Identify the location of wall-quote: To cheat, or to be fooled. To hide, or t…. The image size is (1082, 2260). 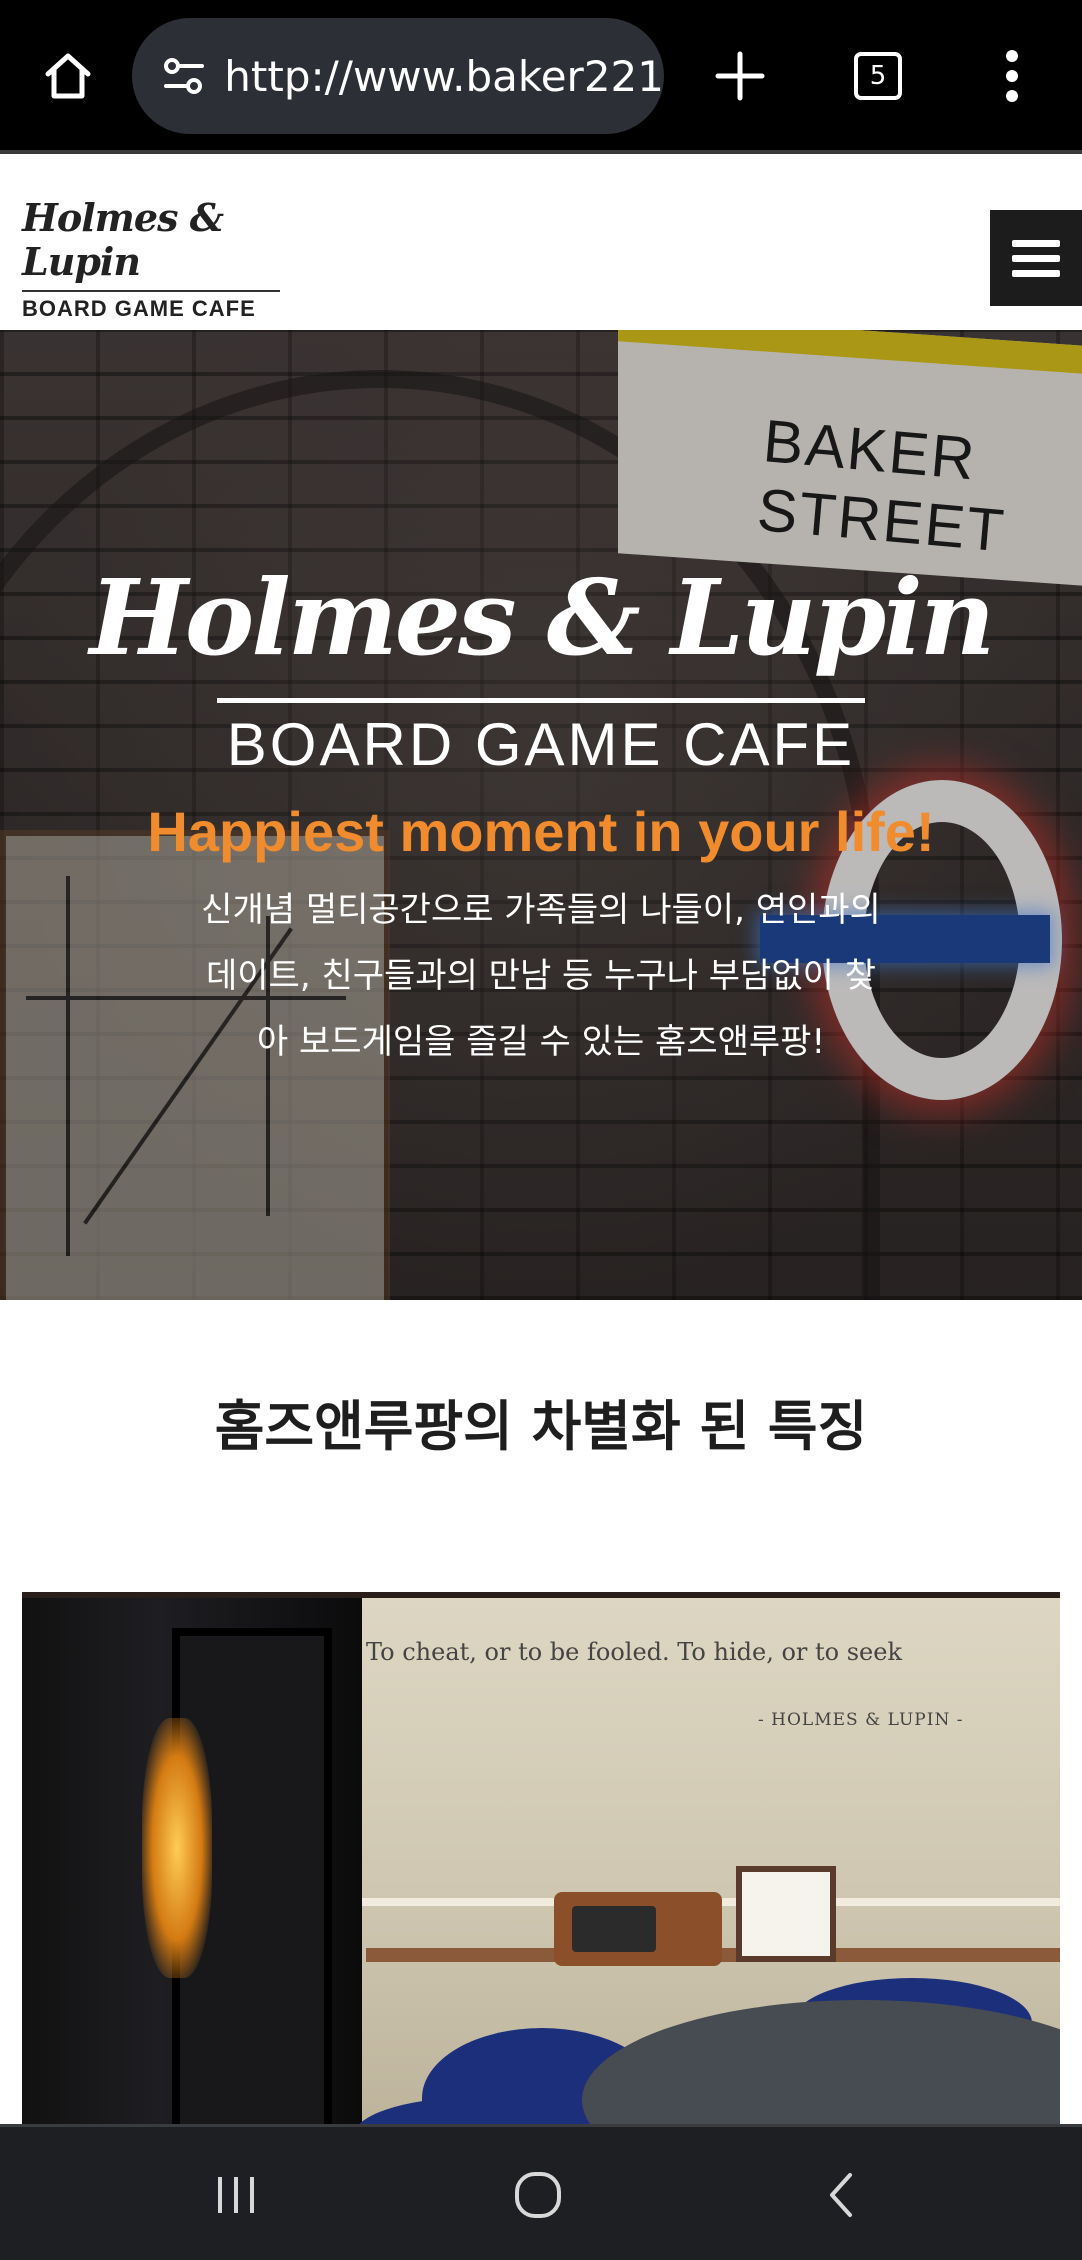
(634, 1652).